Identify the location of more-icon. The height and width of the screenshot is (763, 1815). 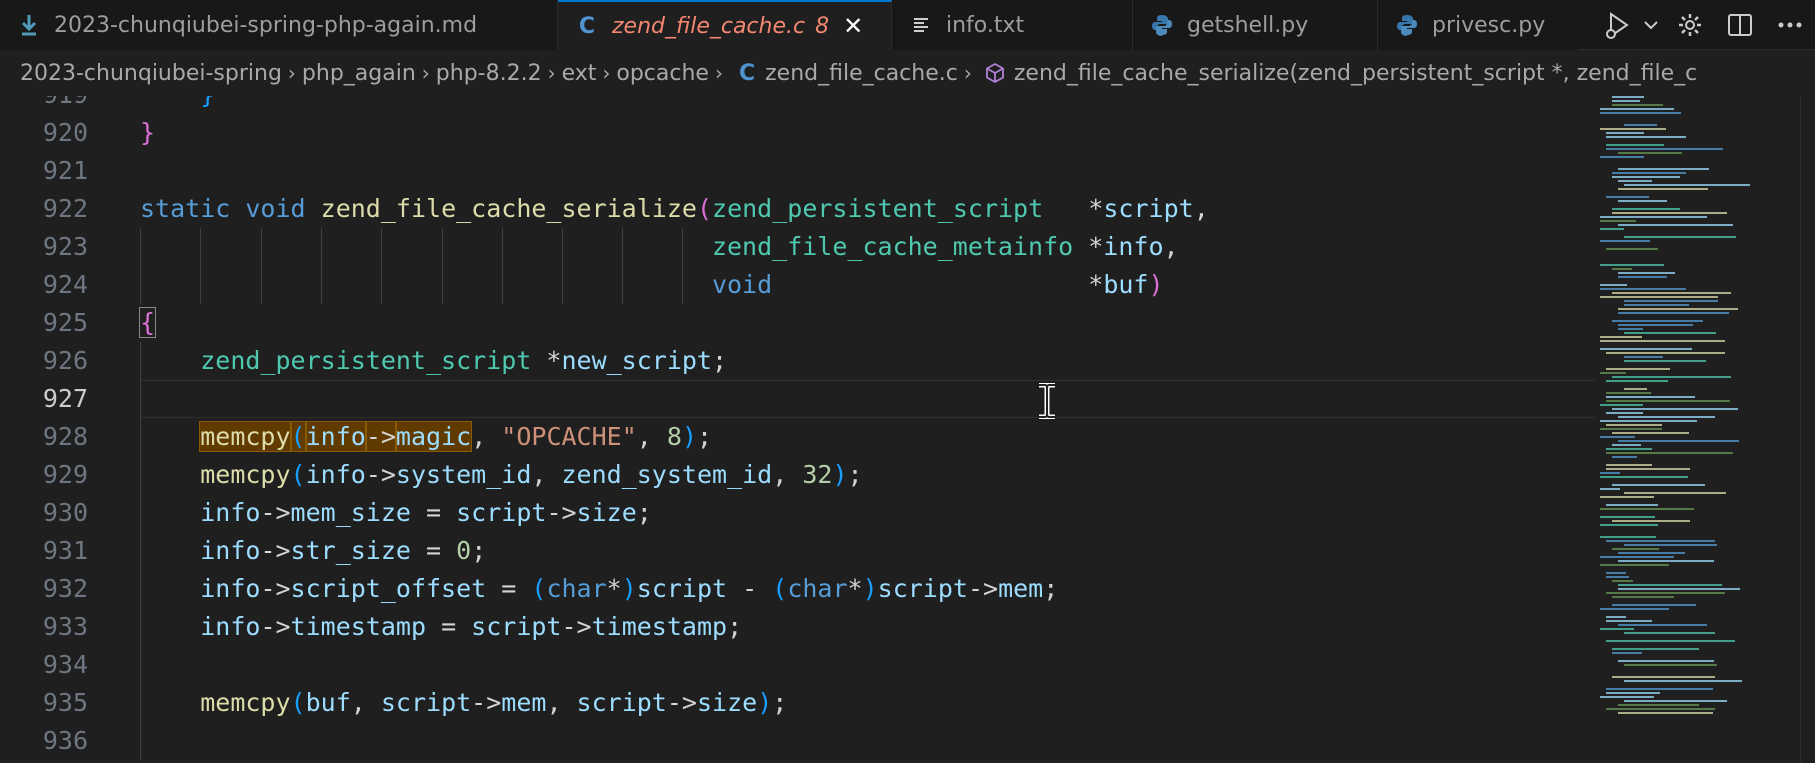
(1790, 25).